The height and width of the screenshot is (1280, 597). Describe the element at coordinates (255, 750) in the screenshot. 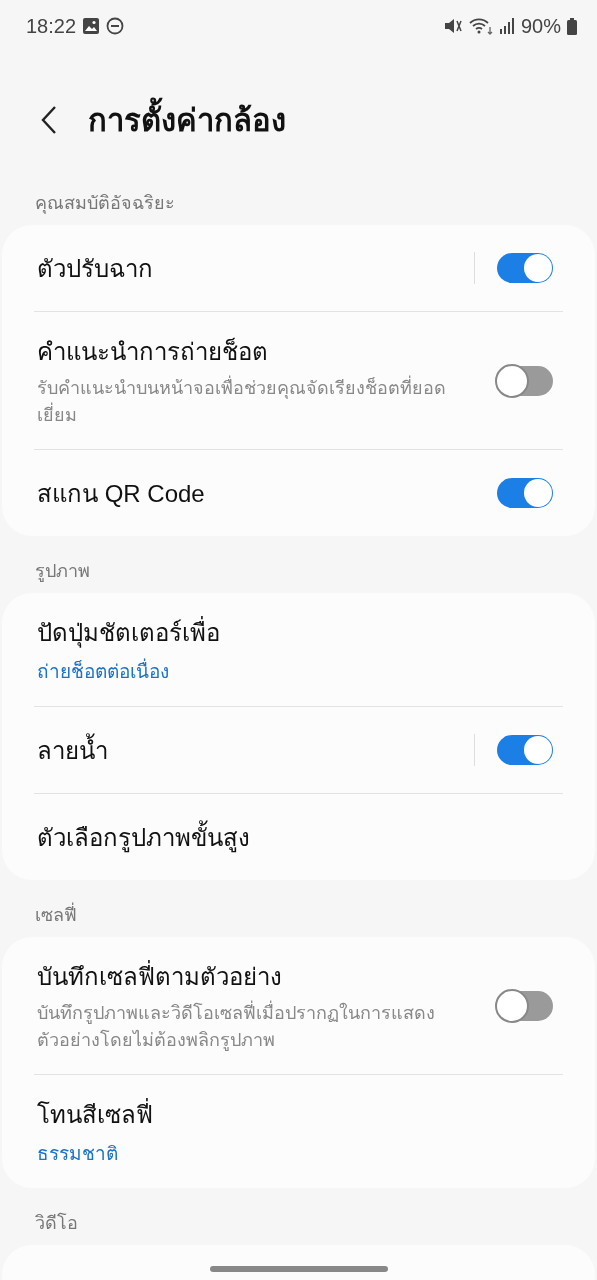

I see `setting-label: ลายน้ำ` at that location.